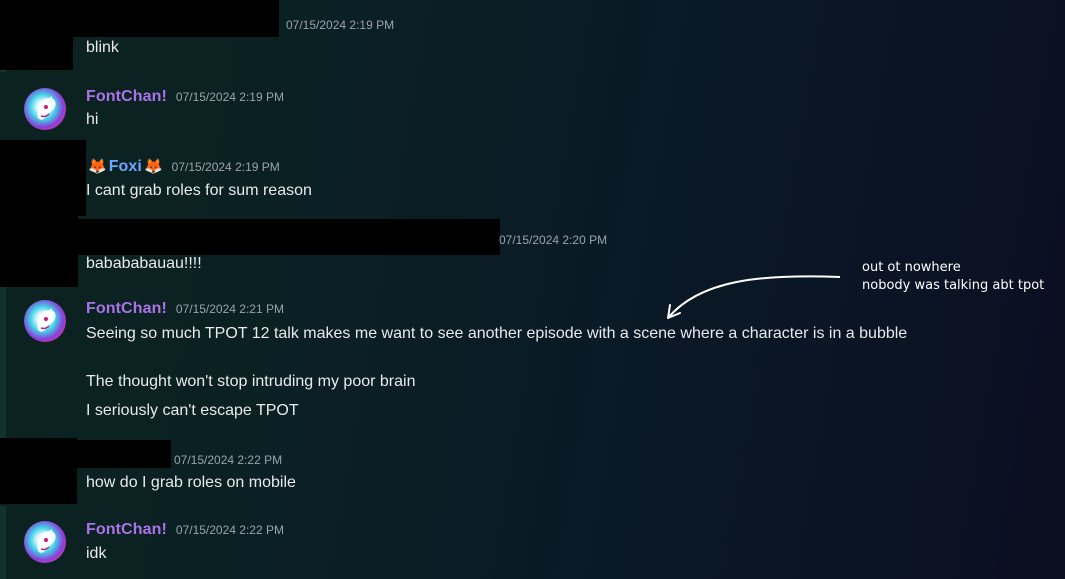 The height and width of the screenshot is (579, 1065). I want to click on message-text: idk, so click(96, 553).